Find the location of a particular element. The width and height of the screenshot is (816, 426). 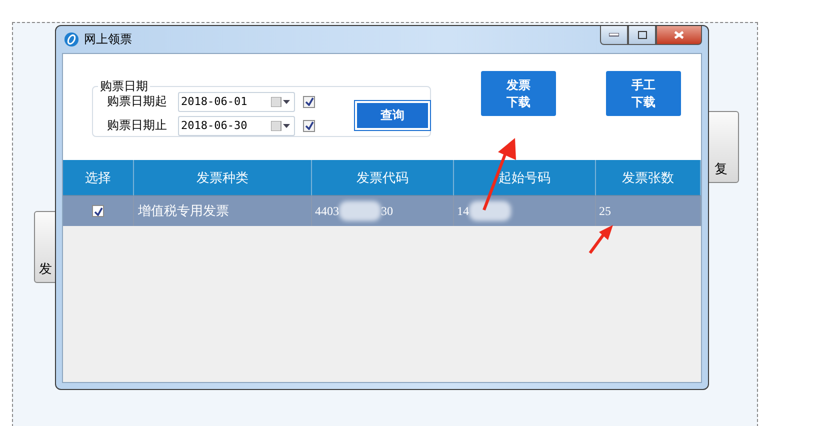

table-cell: 4403 is located at coordinates (327, 211).